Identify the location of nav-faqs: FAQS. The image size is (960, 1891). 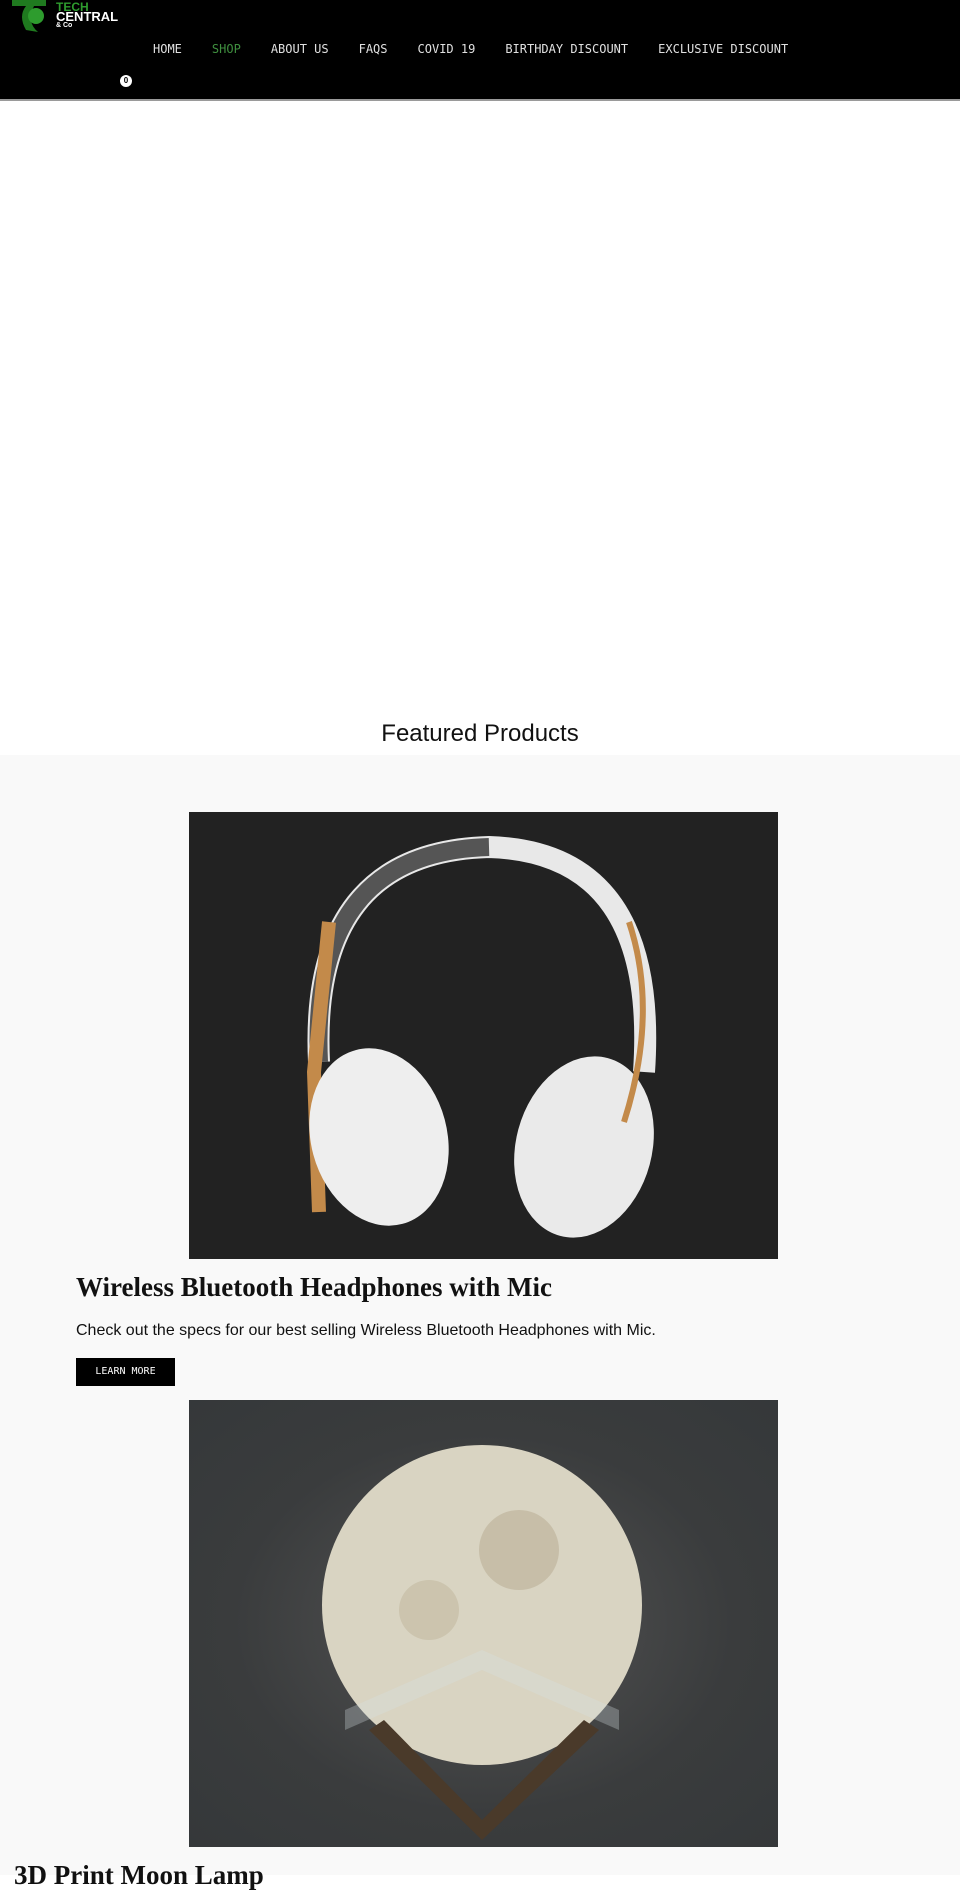
(373, 49).